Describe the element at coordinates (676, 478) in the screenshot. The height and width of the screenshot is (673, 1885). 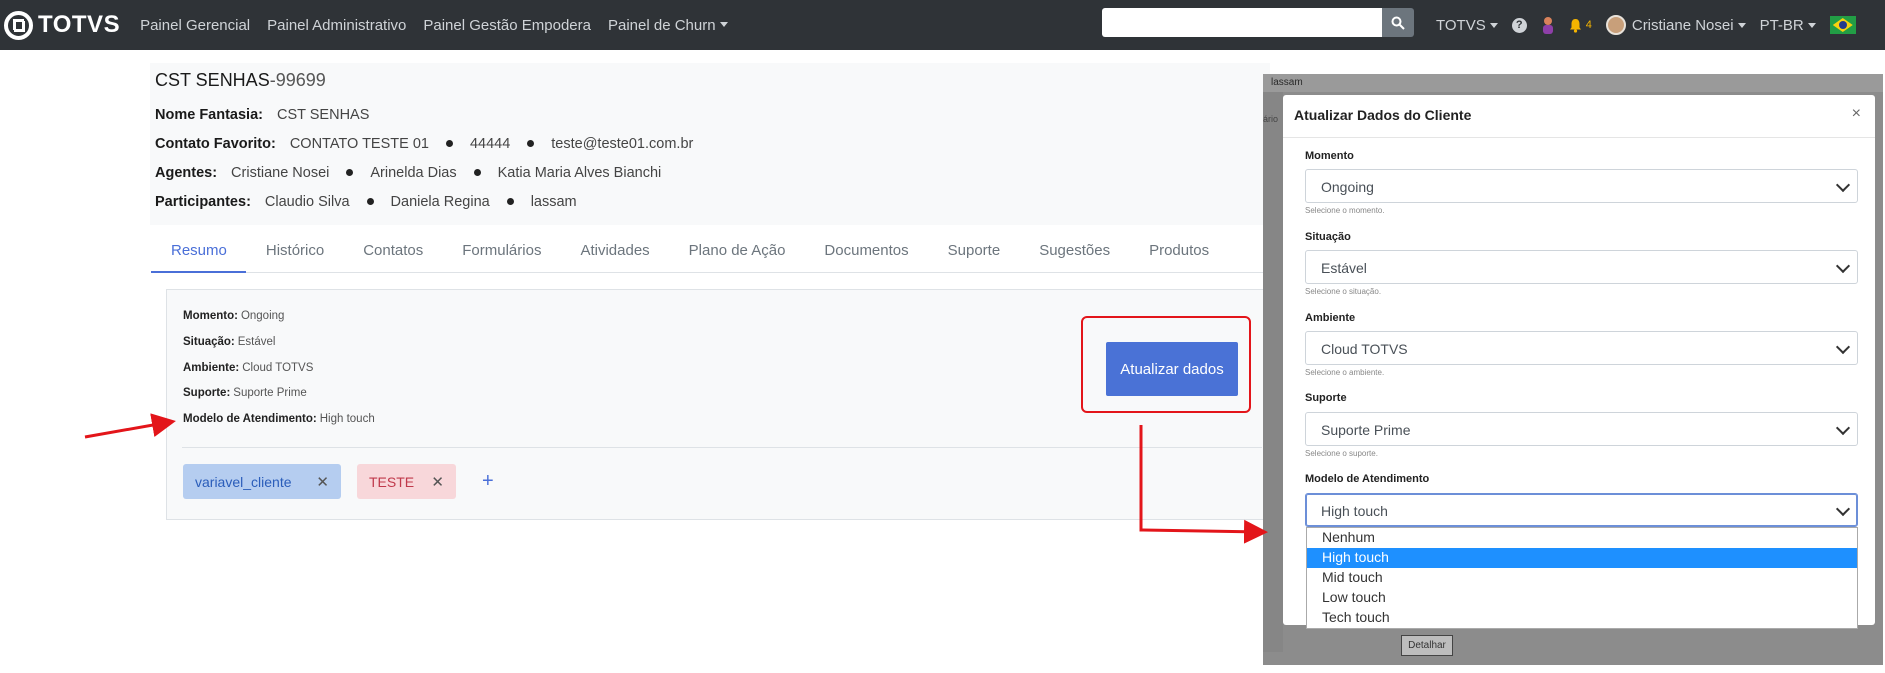
I see `annotation-arrows` at that location.